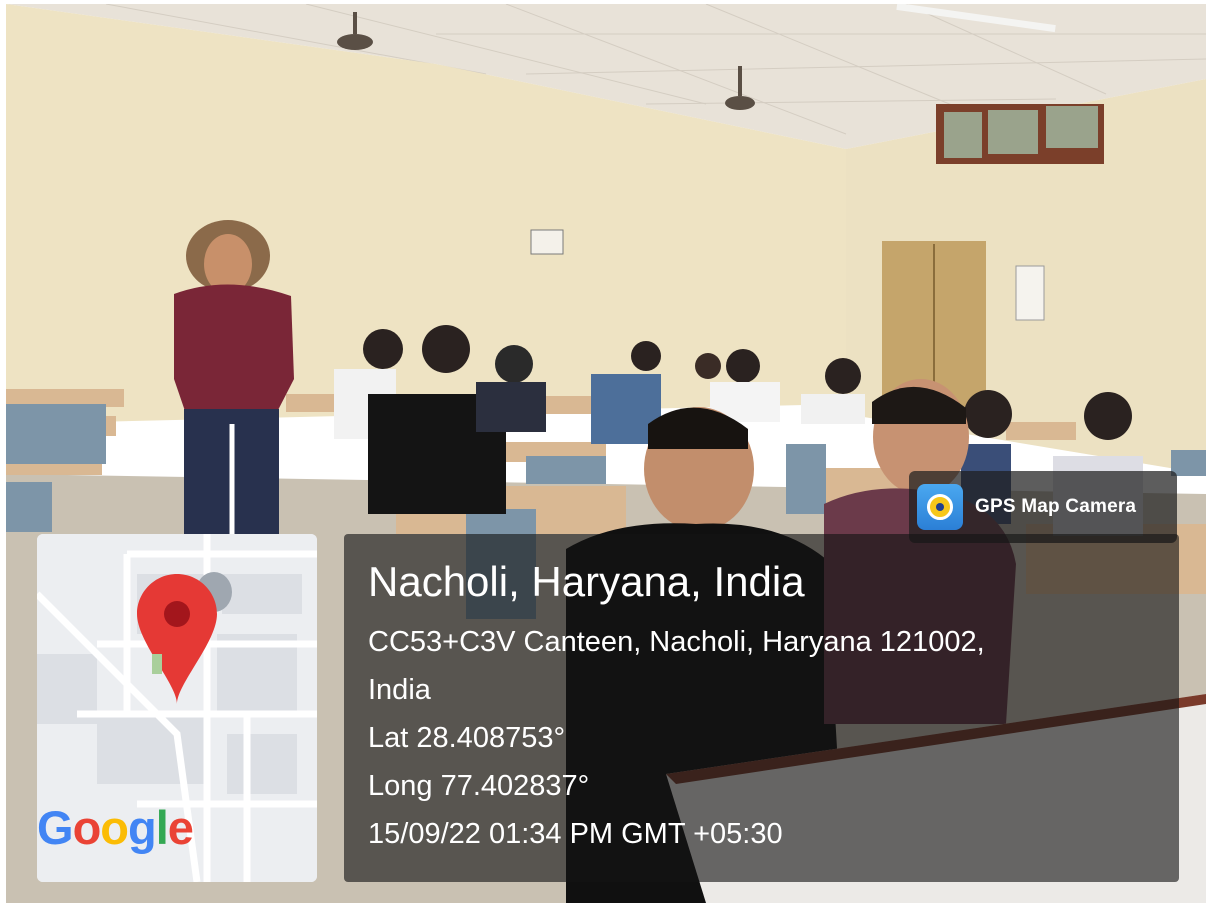 This screenshot has height=905, width=1208. I want to click on app-name-label: GPS Map Camera, so click(1056, 506).